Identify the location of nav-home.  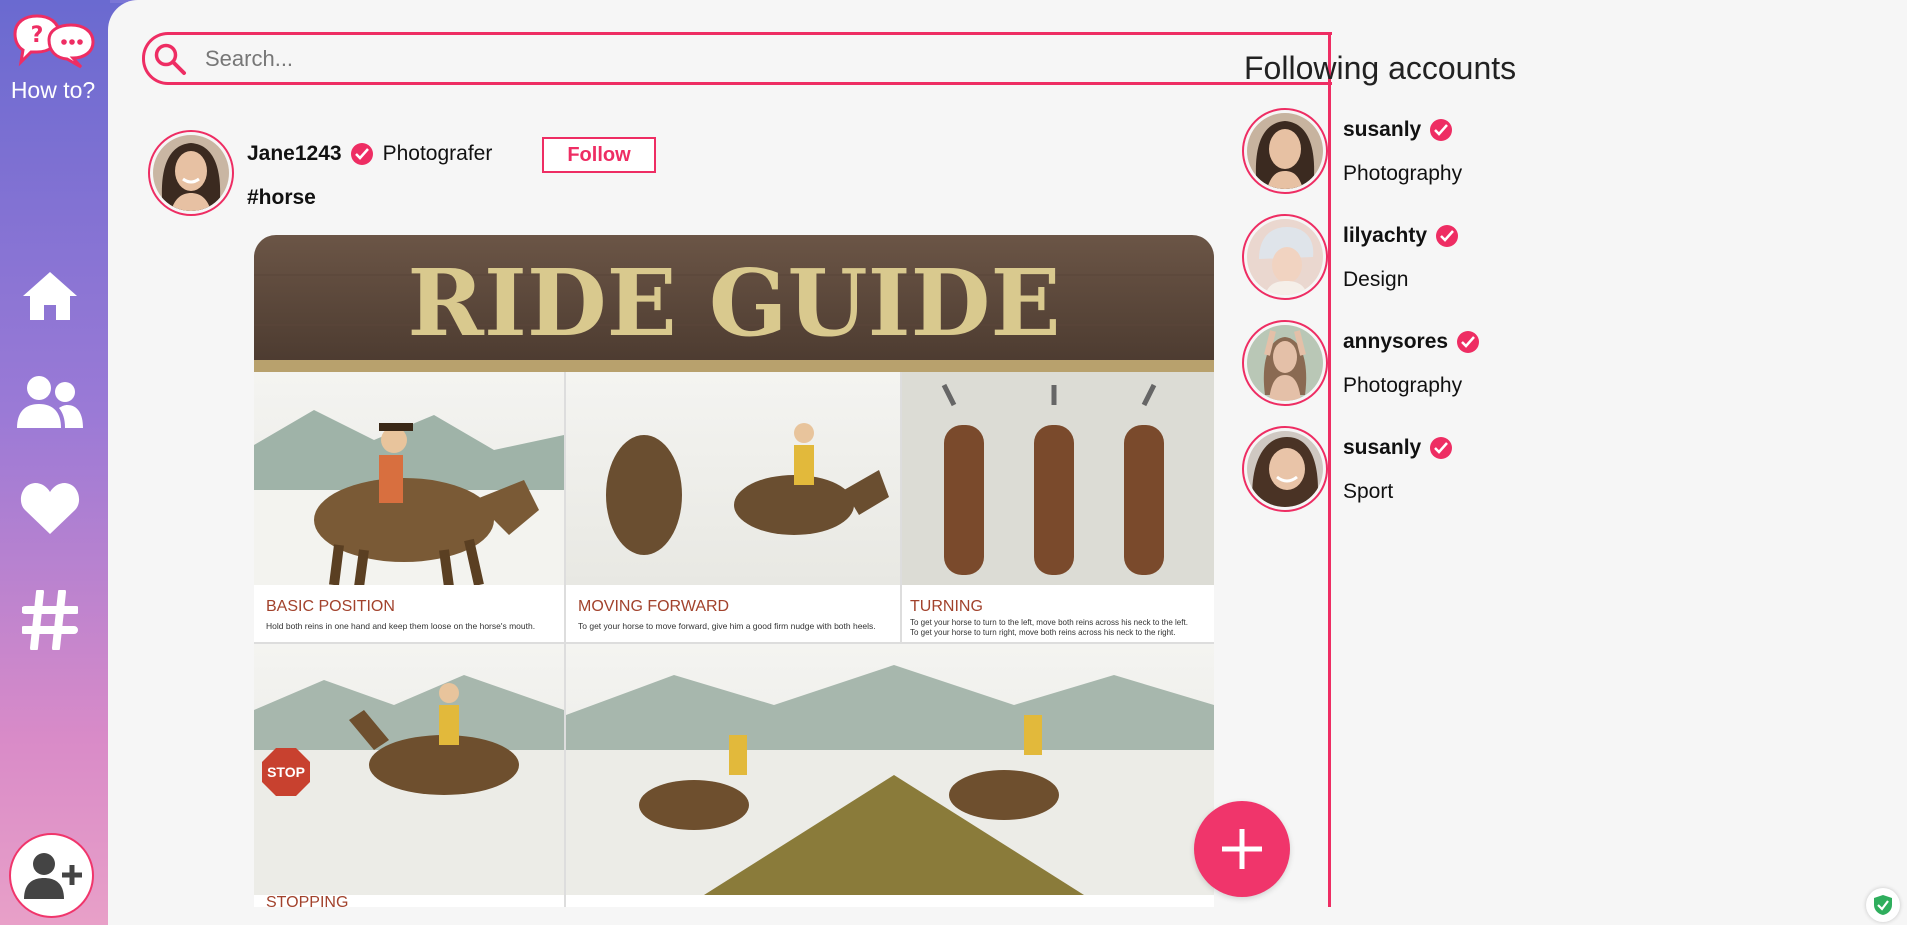
(50, 296).